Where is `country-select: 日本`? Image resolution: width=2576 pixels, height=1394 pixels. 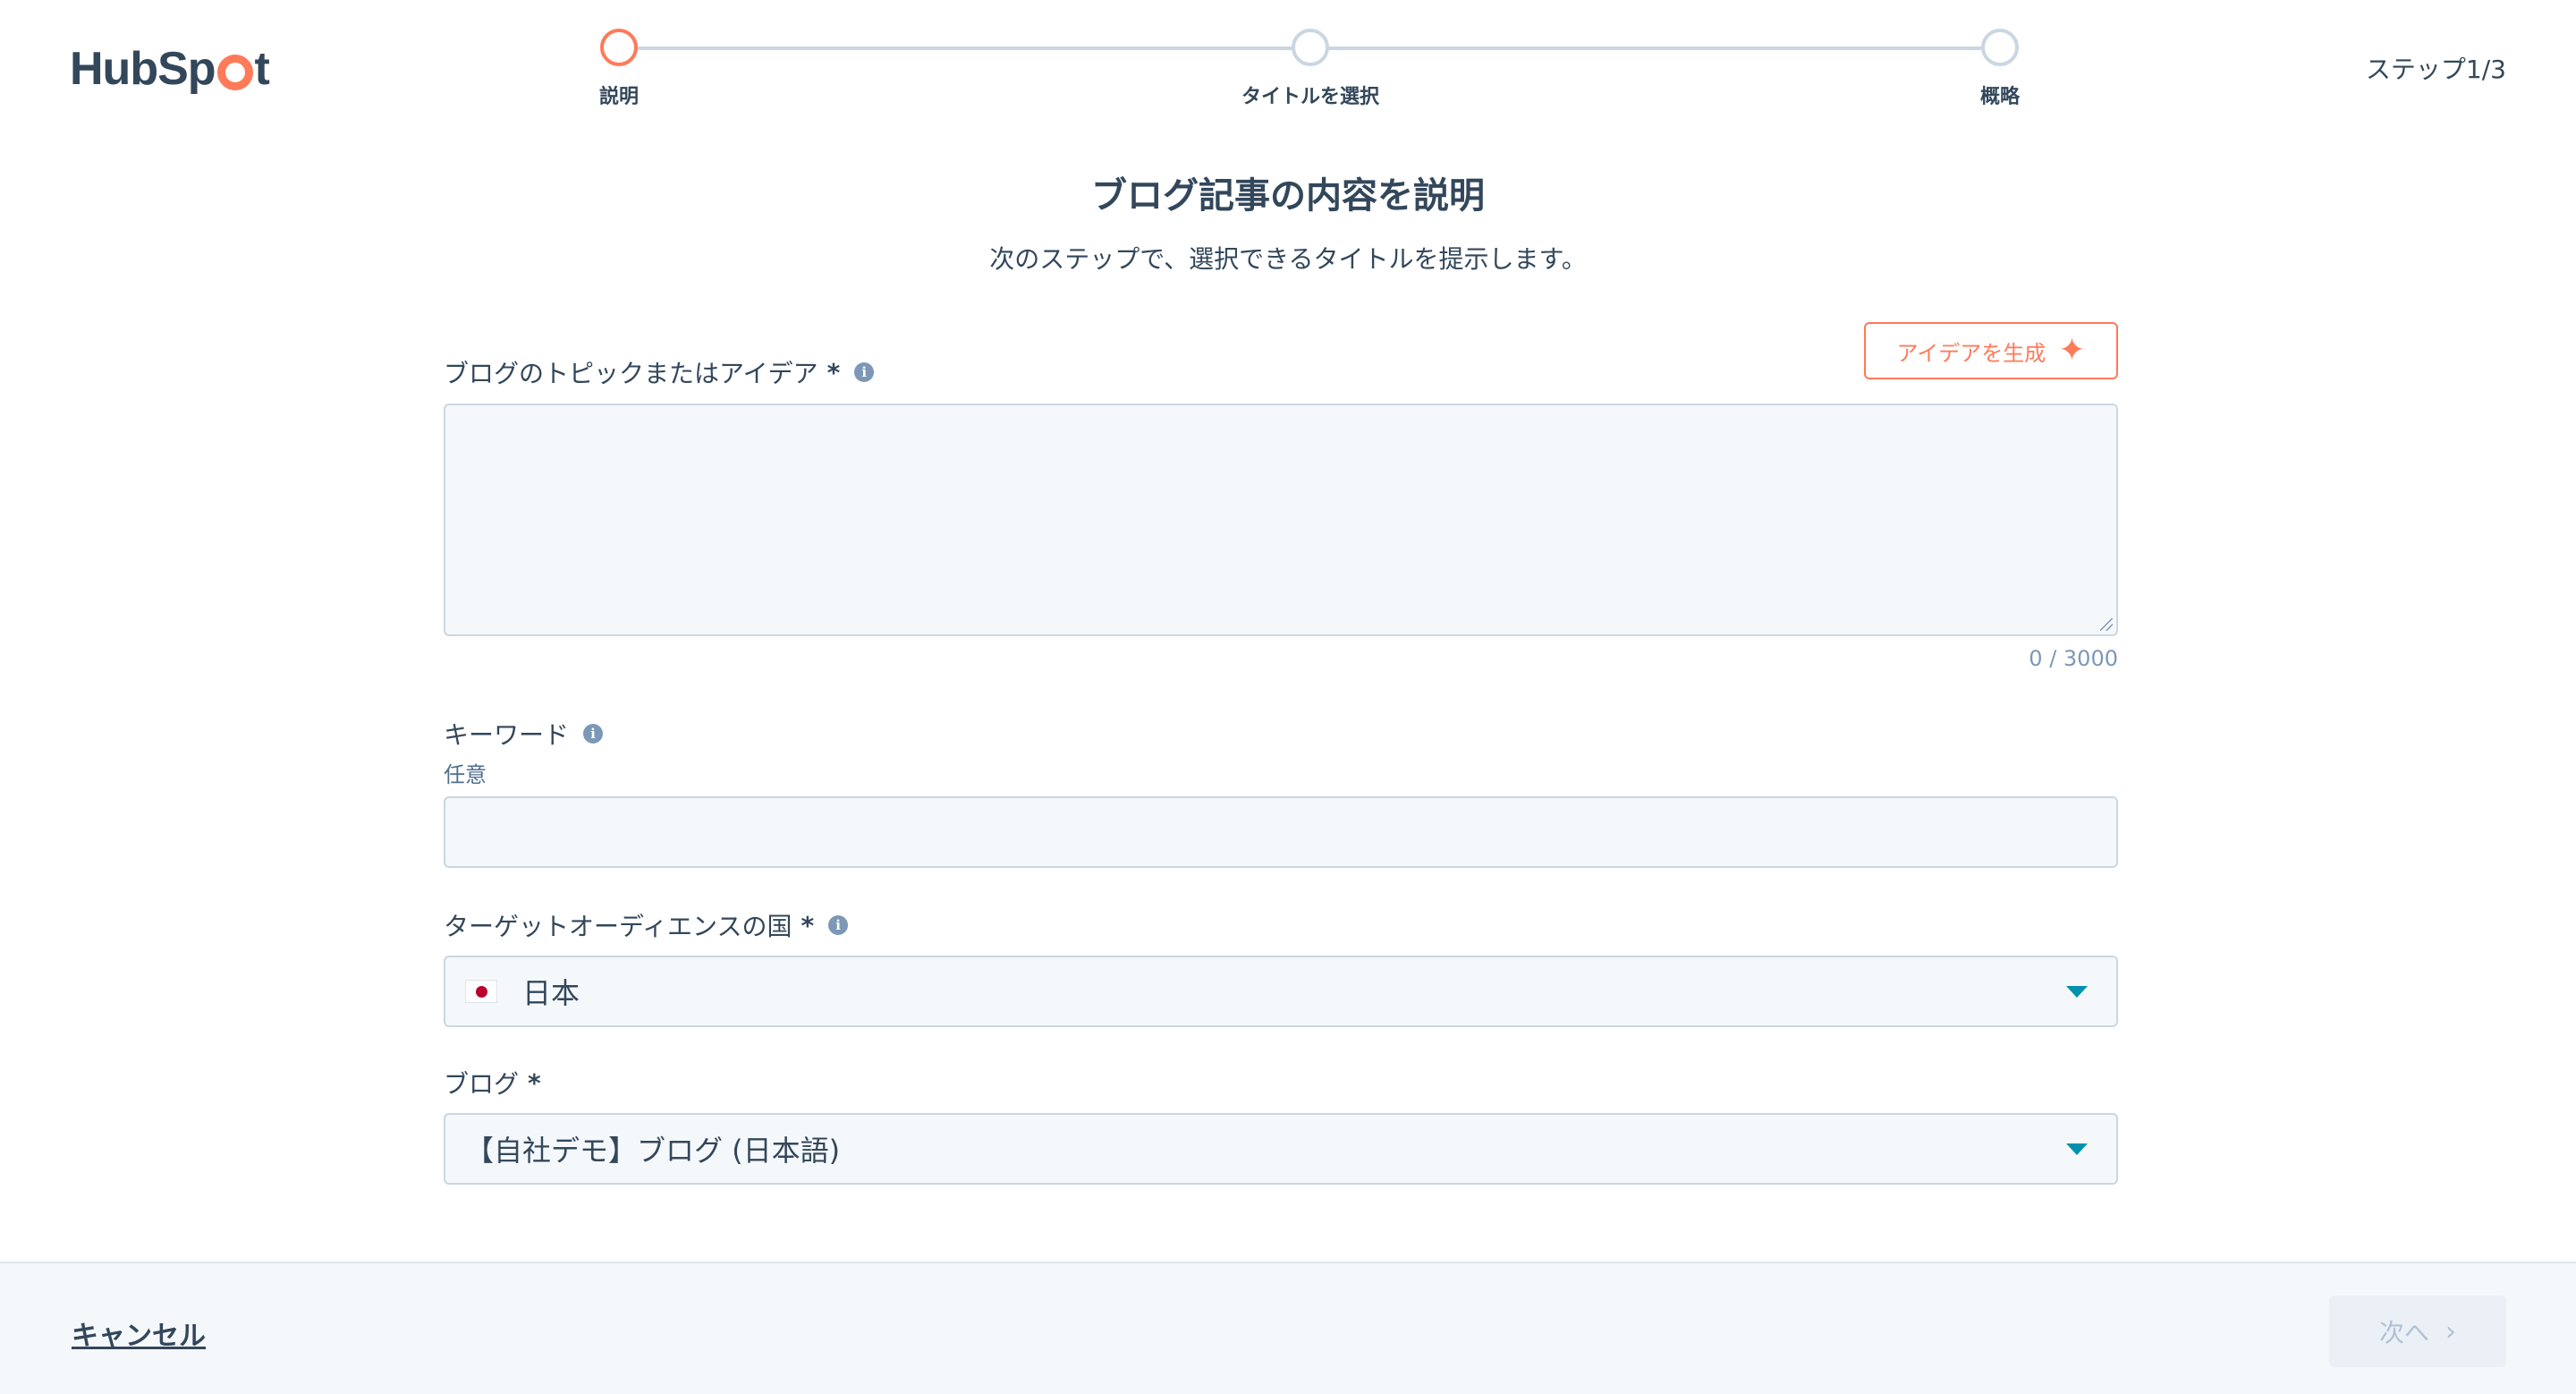
country-select: 日本 is located at coordinates (1281, 992).